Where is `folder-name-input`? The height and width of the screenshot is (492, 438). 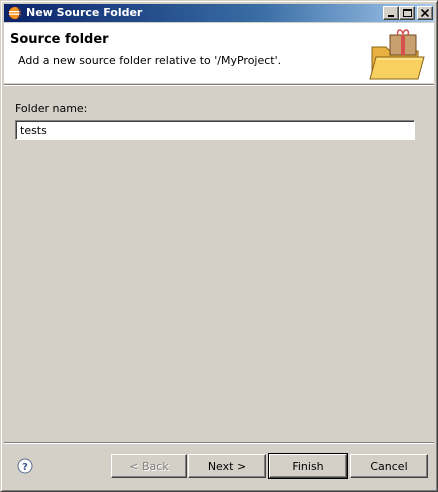 folder-name-input is located at coordinates (215, 130).